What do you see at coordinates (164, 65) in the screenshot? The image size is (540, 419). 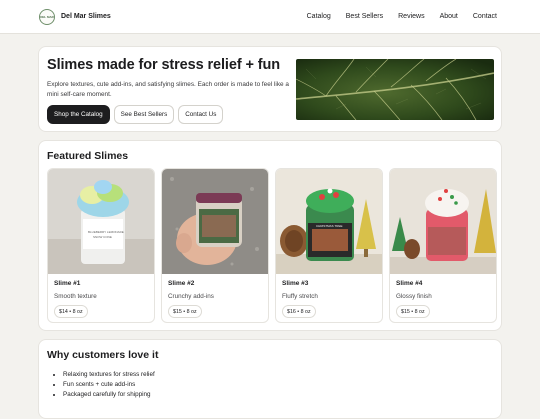 I see `hero-title: Slimes made for stress relief + fun` at bounding box center [164, 65].